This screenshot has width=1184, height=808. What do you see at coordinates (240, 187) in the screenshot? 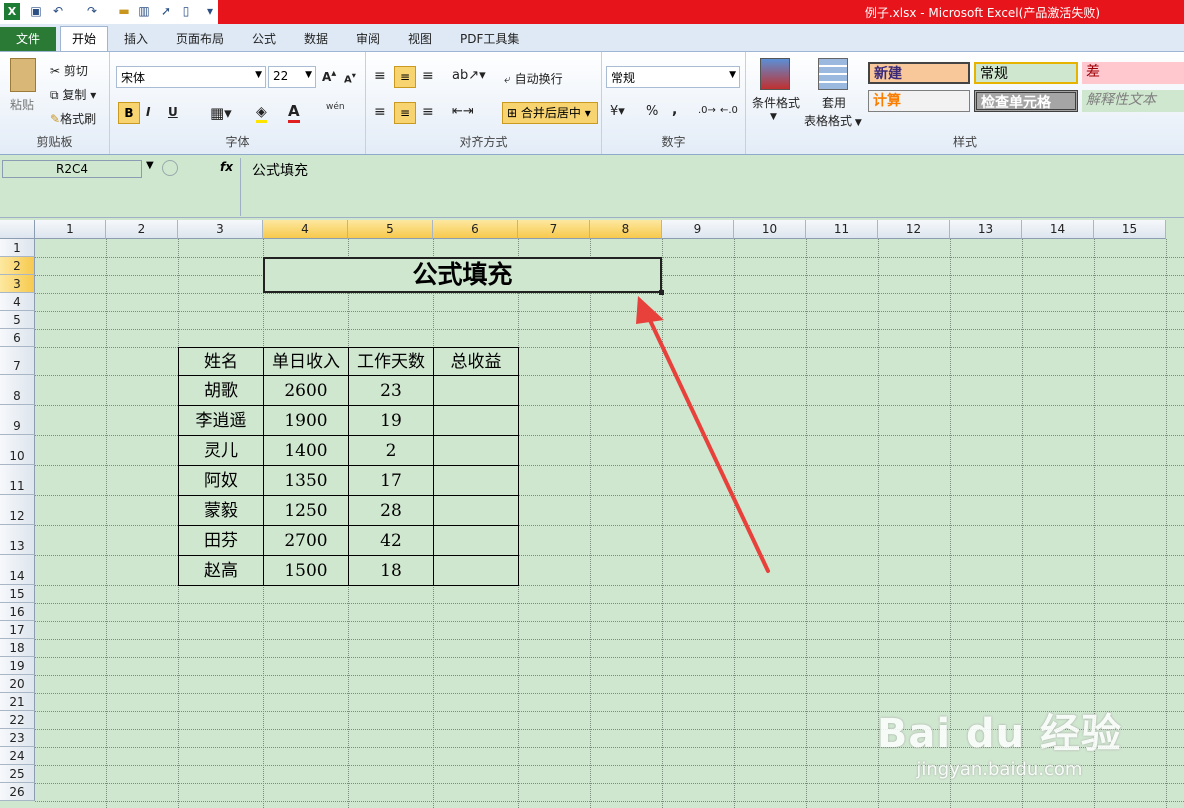
I see `formula-divider` at bounding box center [240, 187].